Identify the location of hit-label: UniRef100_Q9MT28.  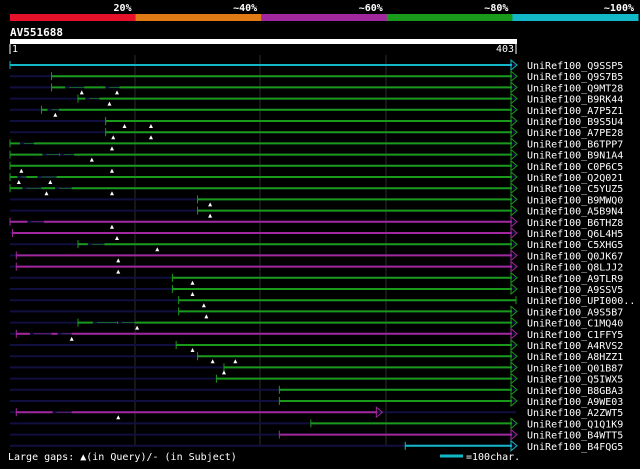
(575, 88).